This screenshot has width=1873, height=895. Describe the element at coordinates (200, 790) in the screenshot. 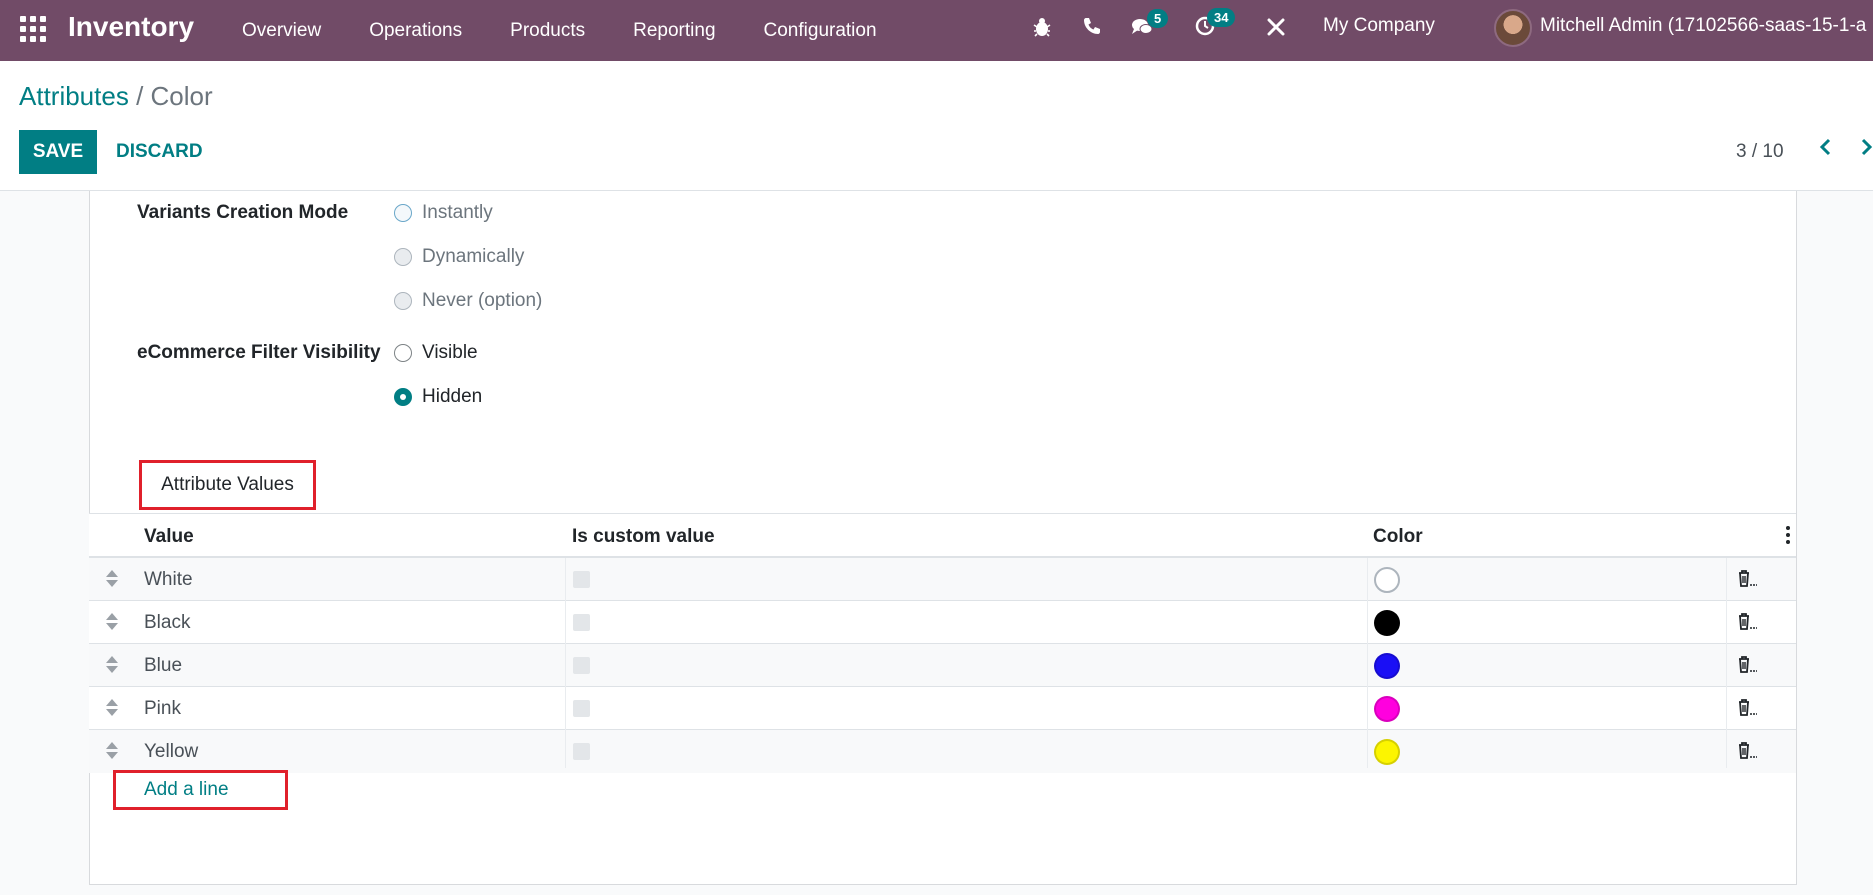

I see `add-a-line-link: Add a line` at that location.